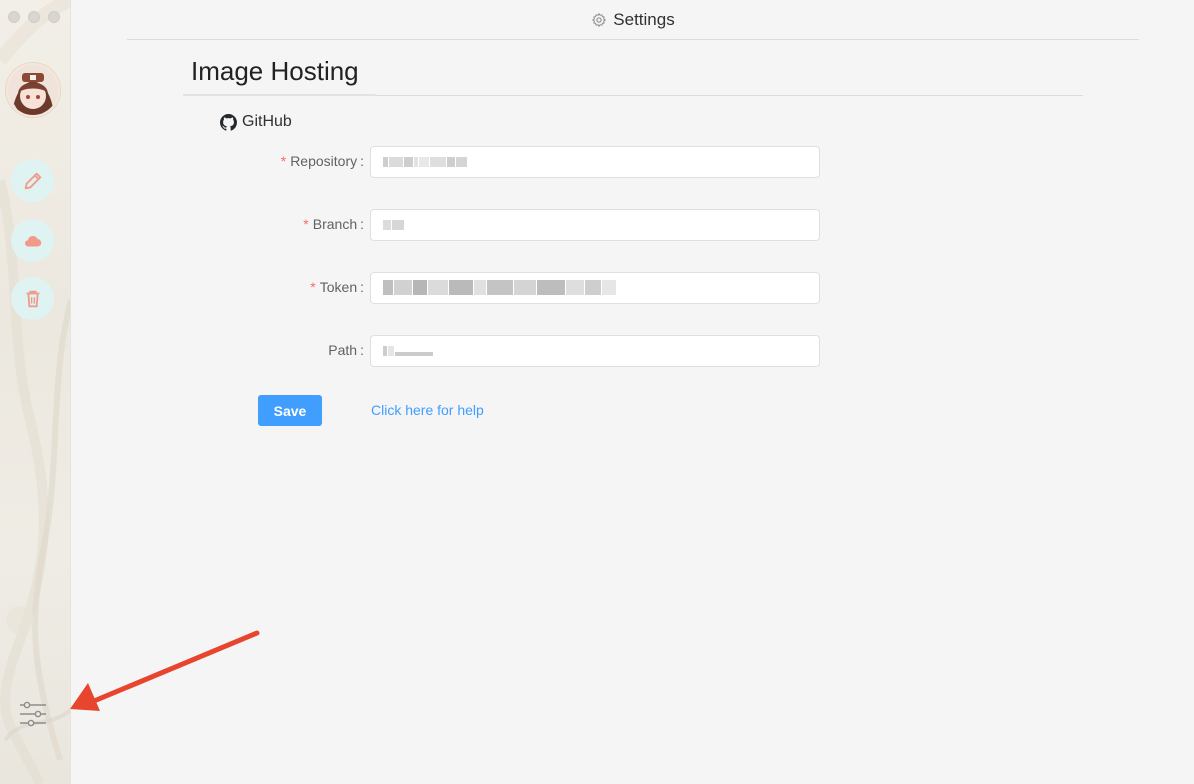 The width and height of the screenshot is (1194, 784). What do you see at coordinates (228, 122) in the screenshot?
I see `github-icon` at bounding box center [228, 122].